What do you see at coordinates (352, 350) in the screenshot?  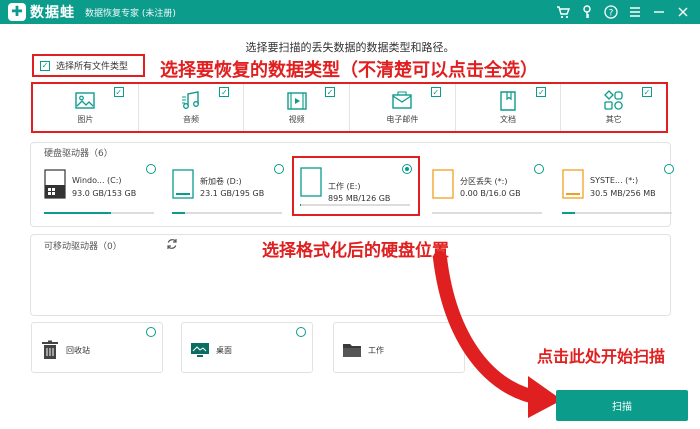 I see `folder-icon` at bounding box center [352, 350].